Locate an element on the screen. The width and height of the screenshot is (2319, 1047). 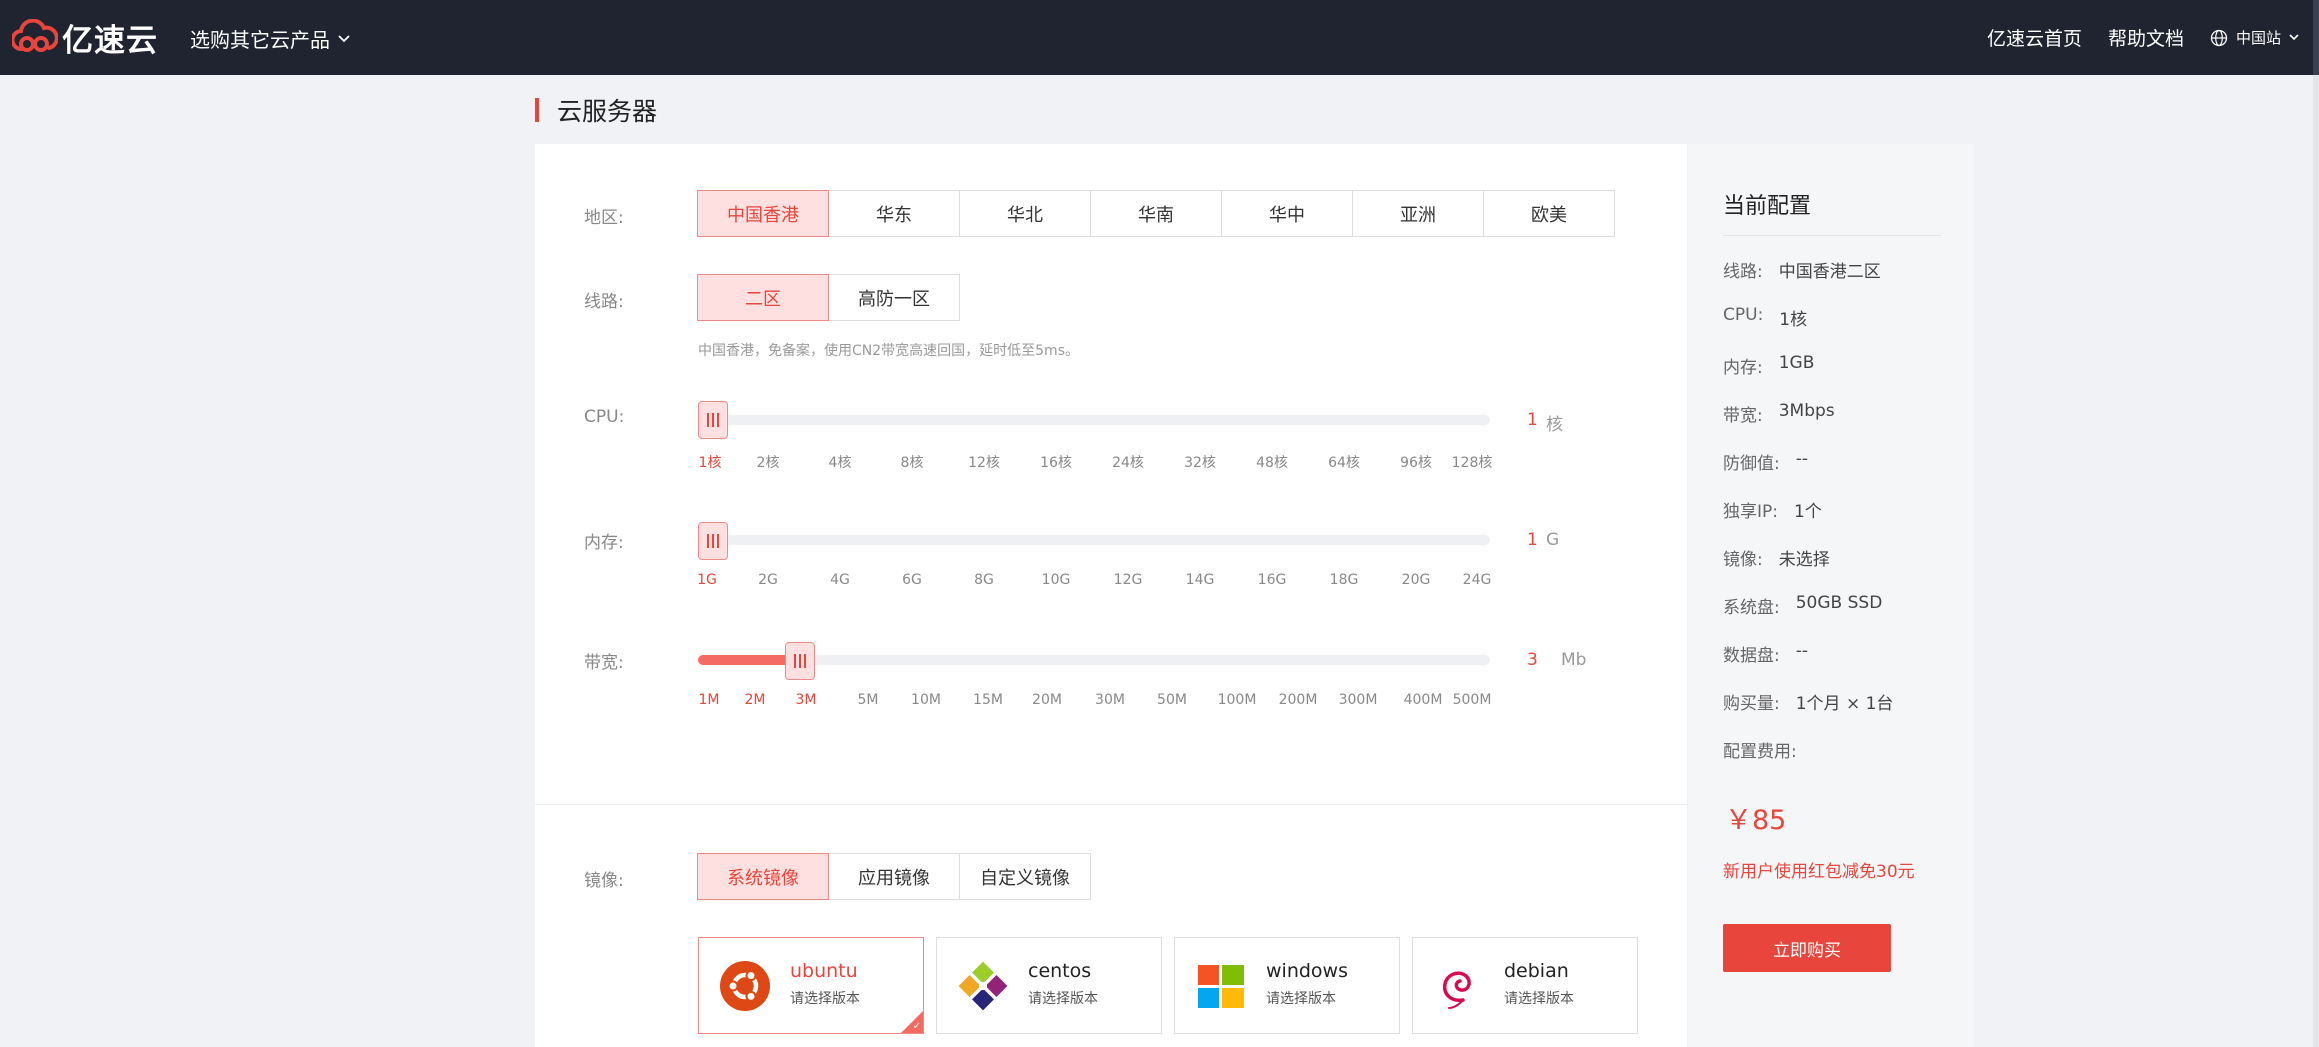
product-menu-dropdown: 选购其它云产品 is located at coordinates (270, 38).